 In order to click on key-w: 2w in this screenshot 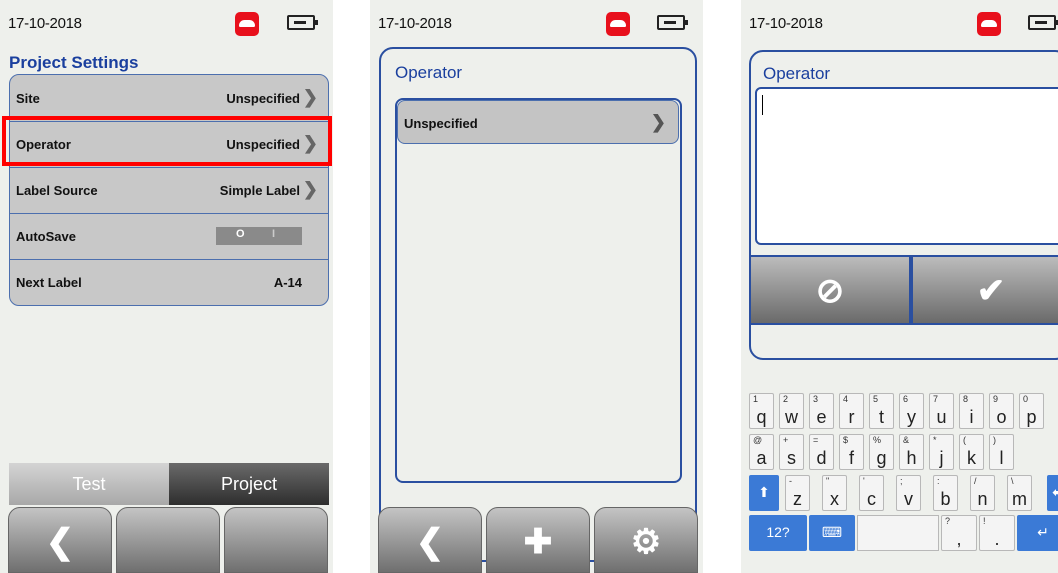, I will do `click(791, 411)`.